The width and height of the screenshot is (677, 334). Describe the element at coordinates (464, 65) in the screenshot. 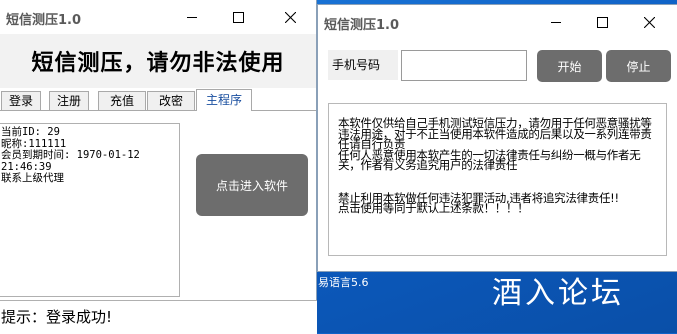

I see `phone-number-input` at that location.